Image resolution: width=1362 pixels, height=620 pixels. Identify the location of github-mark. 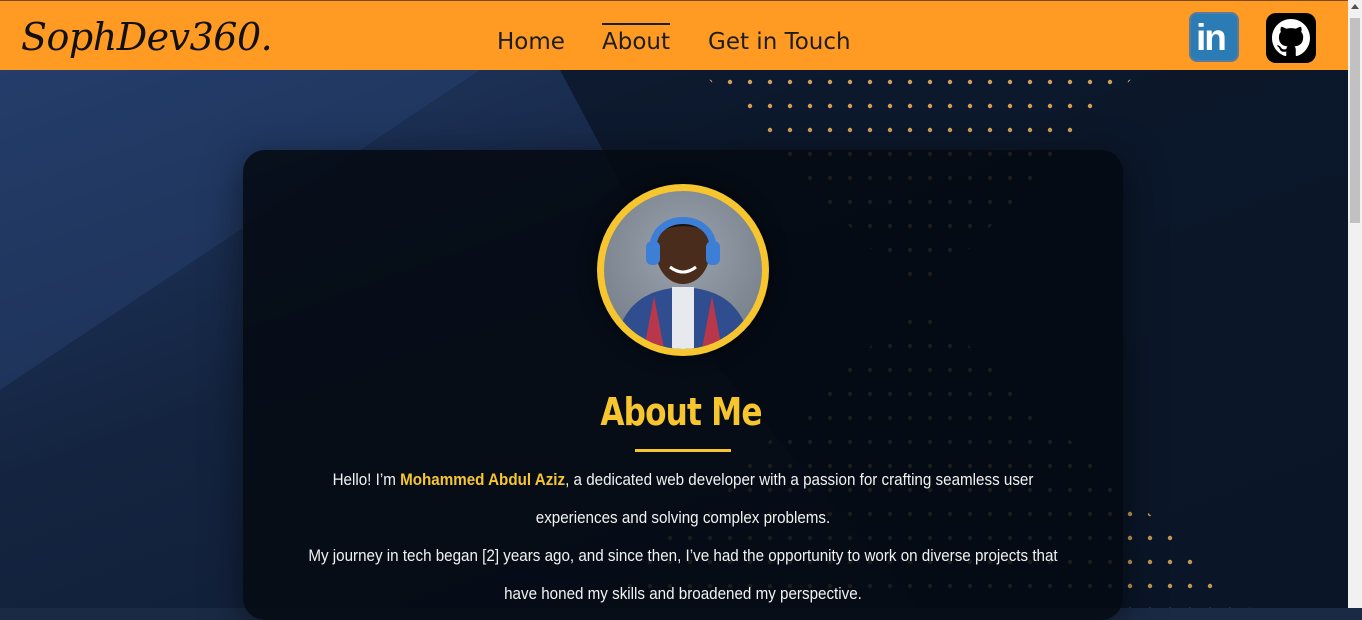
(1291, 38).